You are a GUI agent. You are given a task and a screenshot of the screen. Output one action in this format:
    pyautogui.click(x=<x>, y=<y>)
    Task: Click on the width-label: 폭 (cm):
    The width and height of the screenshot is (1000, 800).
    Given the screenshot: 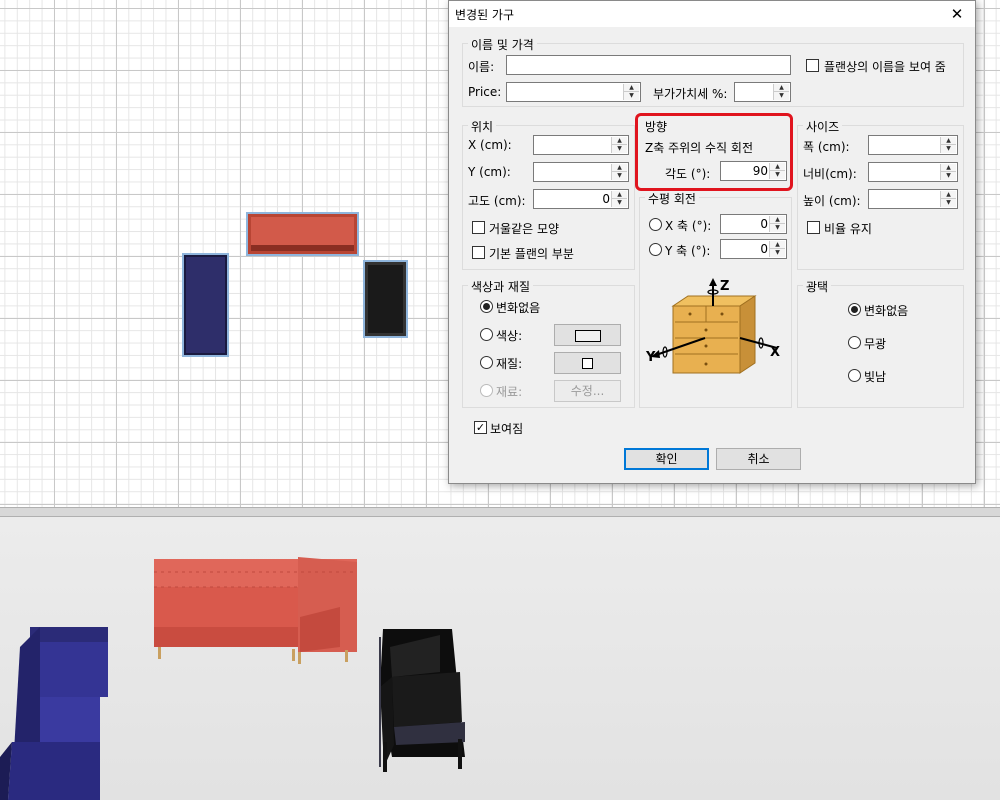 What is the action you would take?
    pyautogui.click(x=826, y=147)
    